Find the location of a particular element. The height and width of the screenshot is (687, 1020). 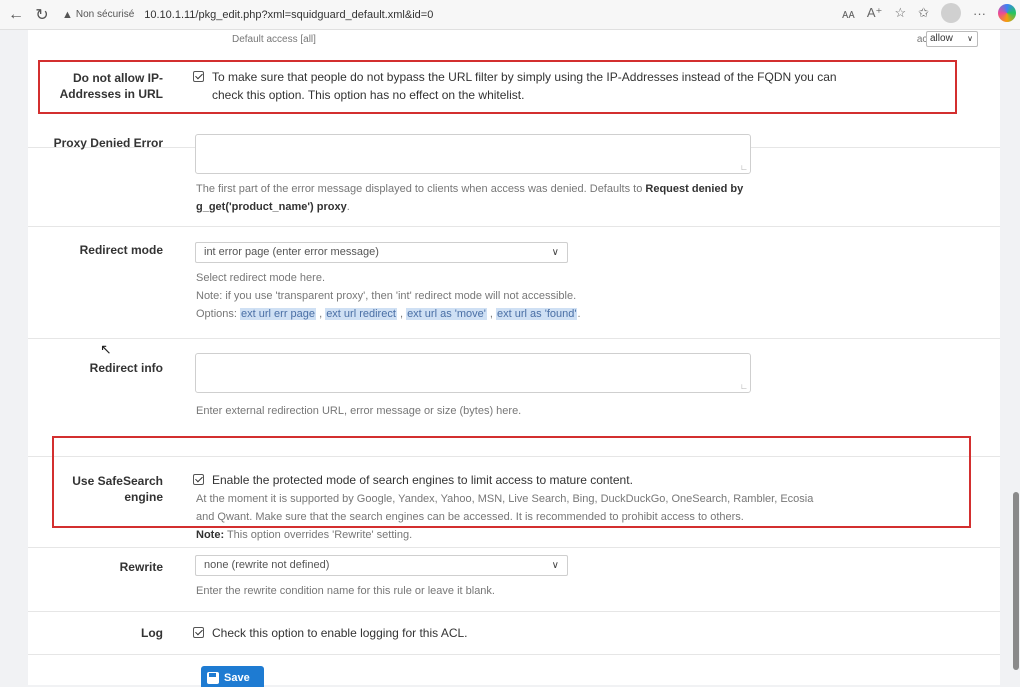

redirect-info-textarea: ∟ is located at coordinates (473, 373).